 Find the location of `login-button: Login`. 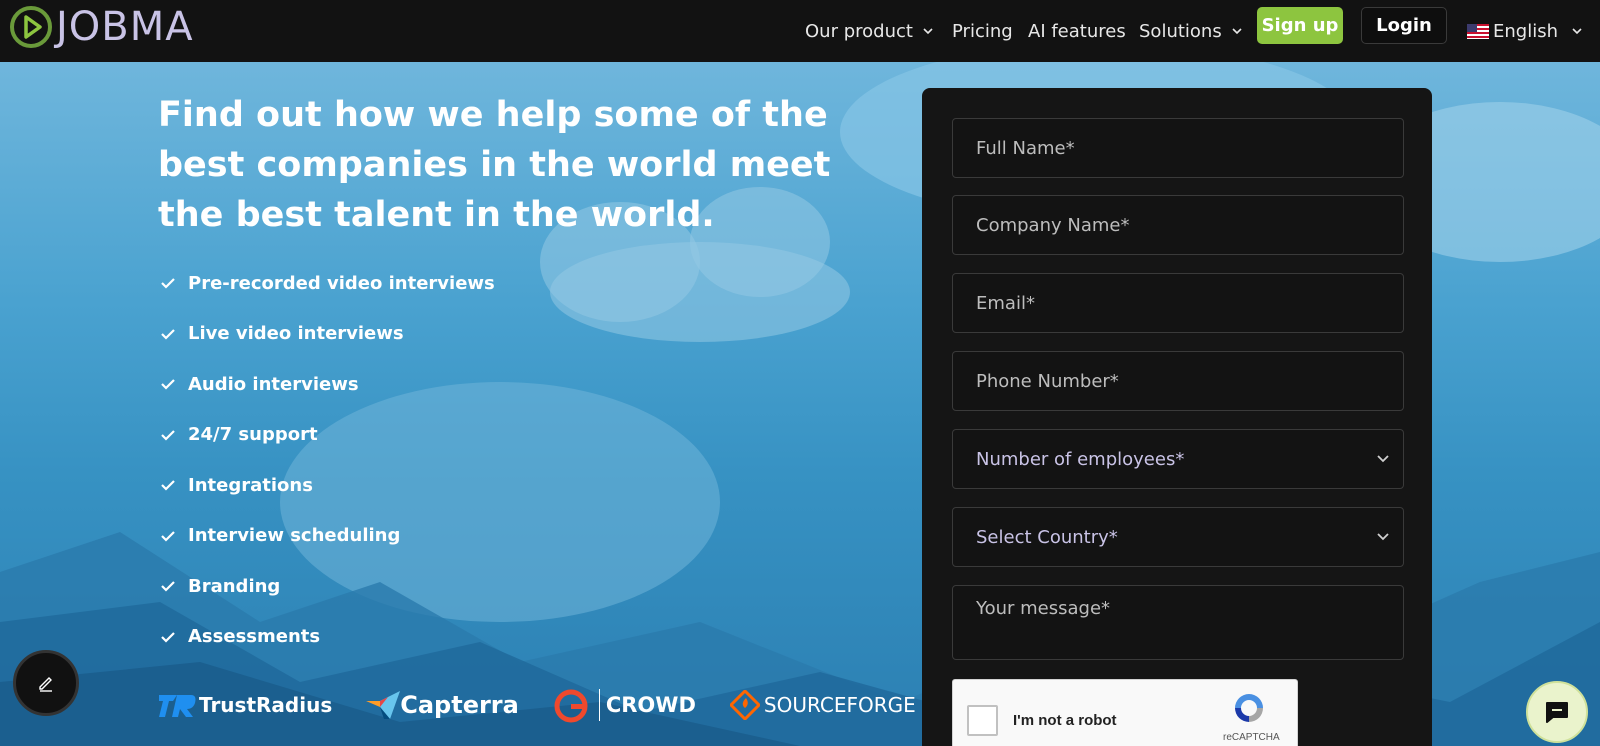

login-button: Login is located at coordinates (1404, 25).